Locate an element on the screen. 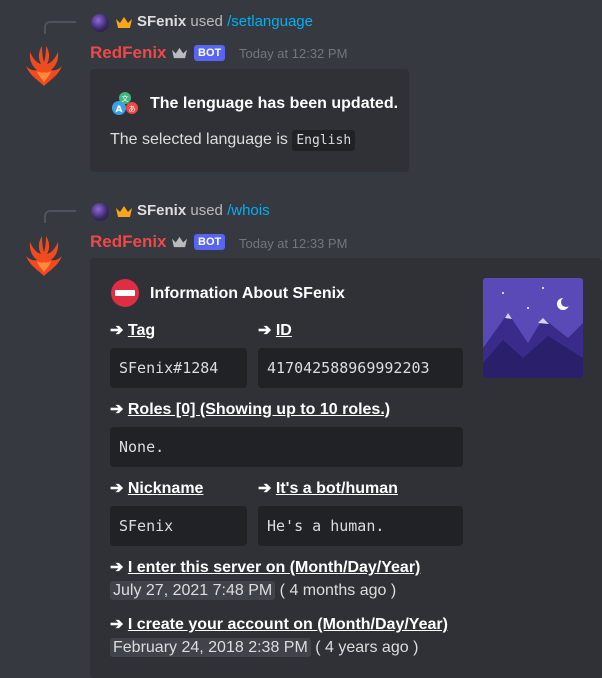  embed-title: Information About SFenix is located at coordinates (247, 293).